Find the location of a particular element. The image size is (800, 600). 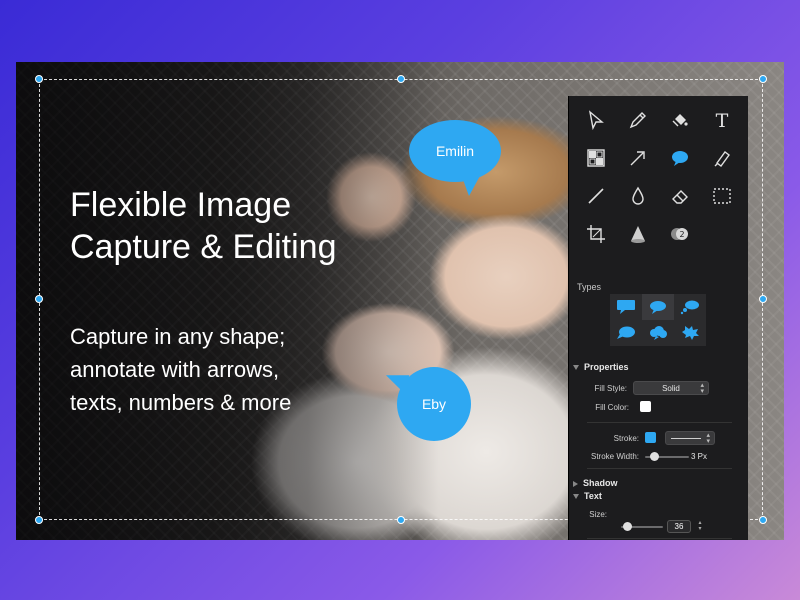

oval-bubble-icon is located at coordinates (658, 307).